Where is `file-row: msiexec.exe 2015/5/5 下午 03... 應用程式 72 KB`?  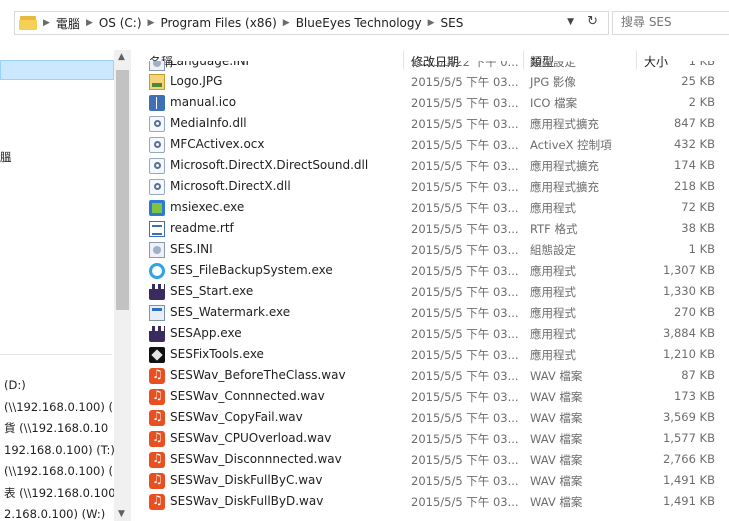
file-row: msiexec.exe 2015/5/5 下午 03... 應用程式 72 KB is located at coordinates (430, 207).